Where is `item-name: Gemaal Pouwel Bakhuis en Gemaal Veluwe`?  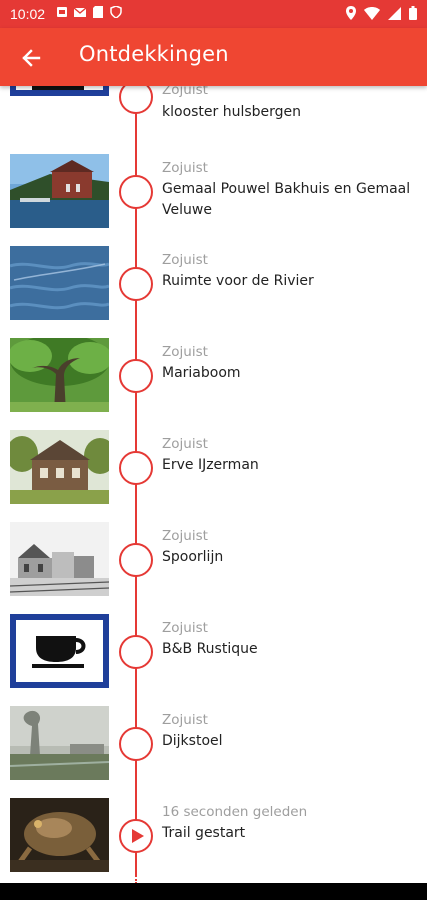
item-name: Gemaal Pouwel Bakhuis en Gemaal Veluwe is located at coordinates (286, 199).